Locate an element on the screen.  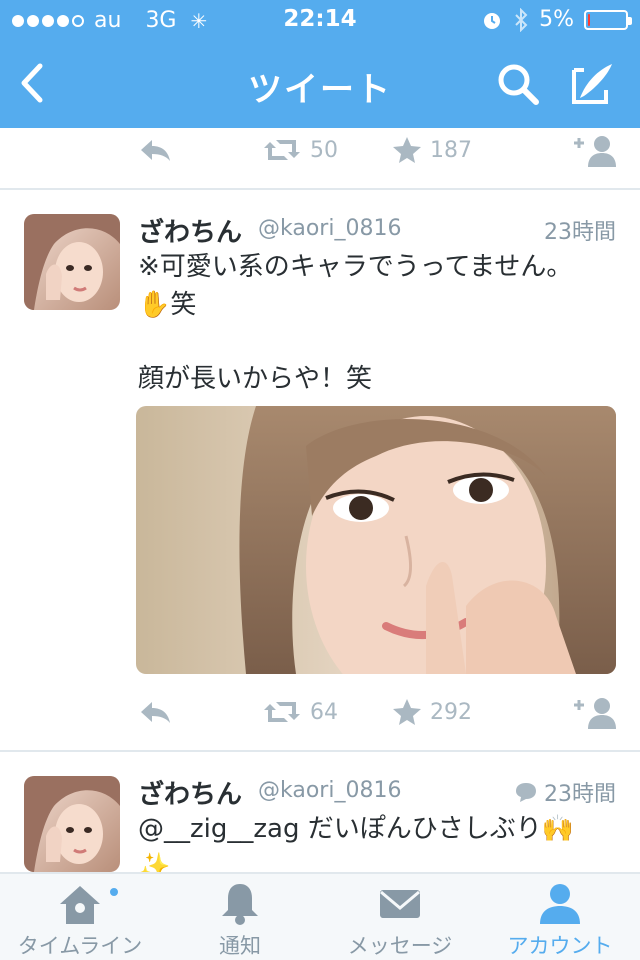
tab-bar: タイムライン 通知 メッセージ アカウント is located at coordinates (320, 916).